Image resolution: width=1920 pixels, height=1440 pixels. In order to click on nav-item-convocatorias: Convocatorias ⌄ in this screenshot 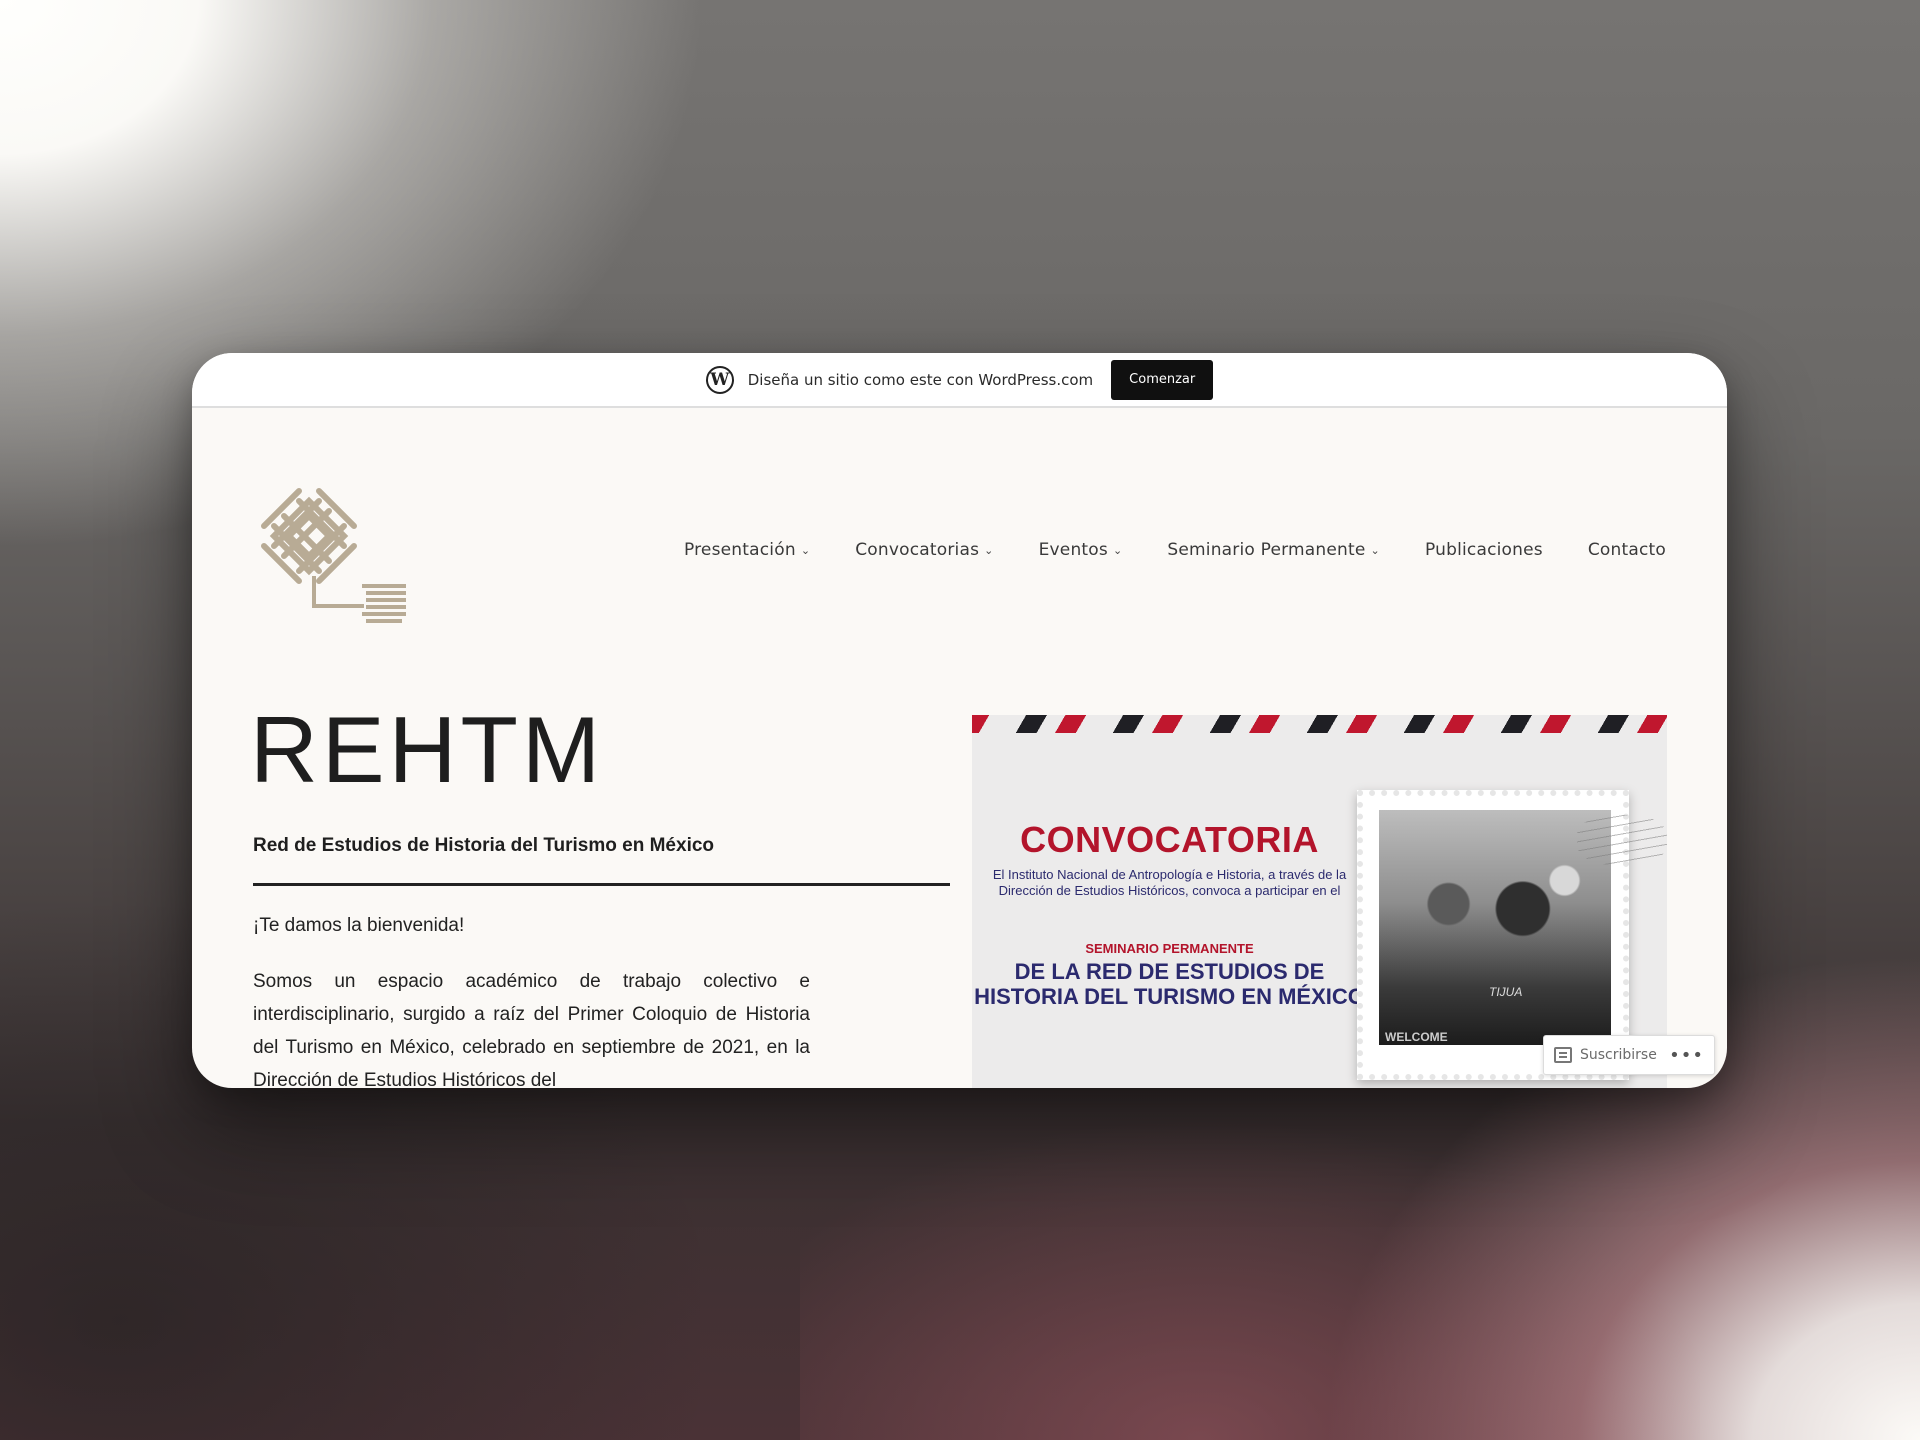, I will do `click(924, 550)`.